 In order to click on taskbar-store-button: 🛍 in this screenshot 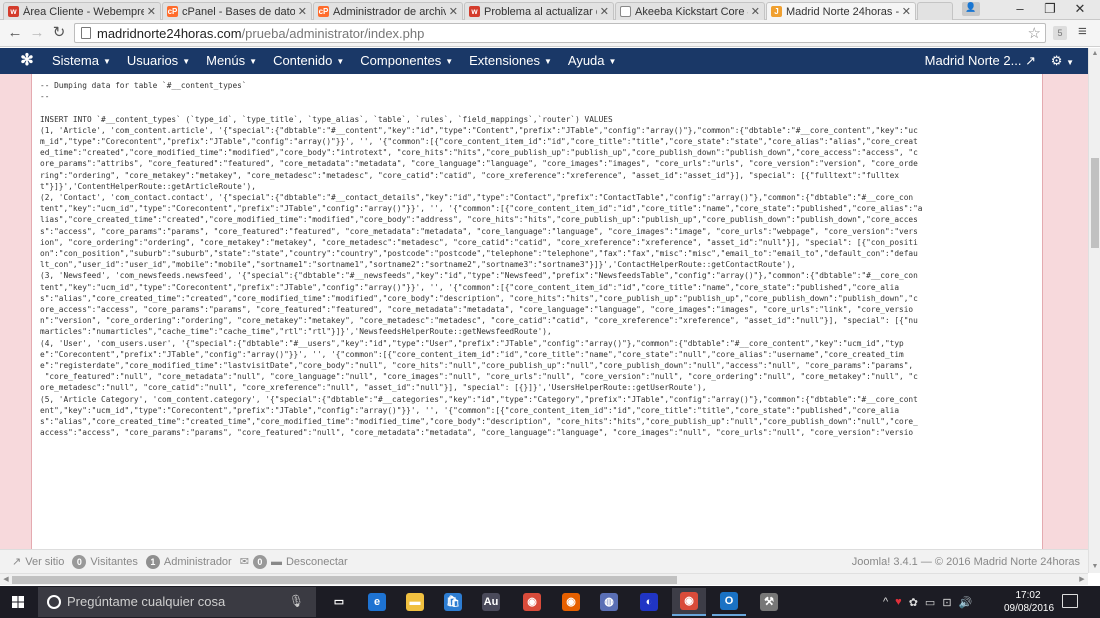, I will do `click(453, 602)`.